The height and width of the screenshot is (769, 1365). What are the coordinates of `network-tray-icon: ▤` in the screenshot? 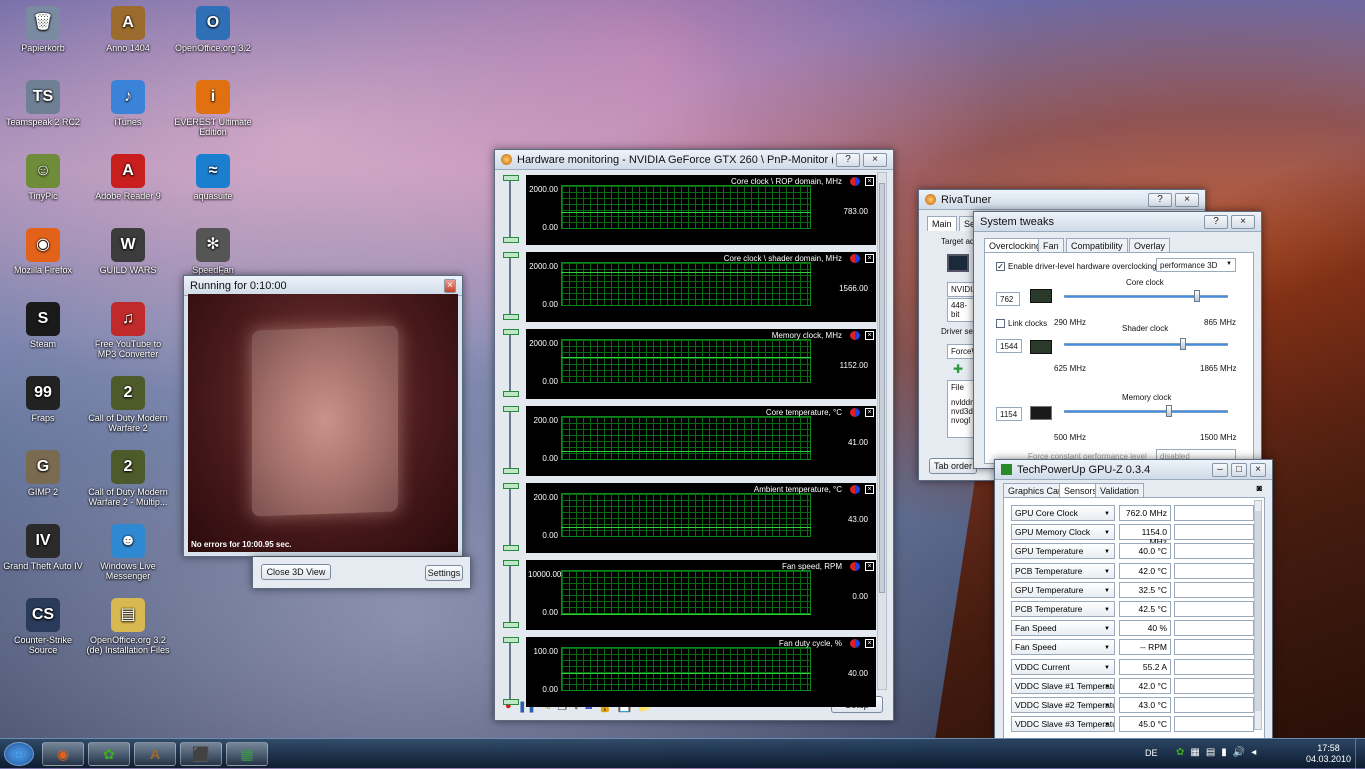 It's located at (1210, 752).